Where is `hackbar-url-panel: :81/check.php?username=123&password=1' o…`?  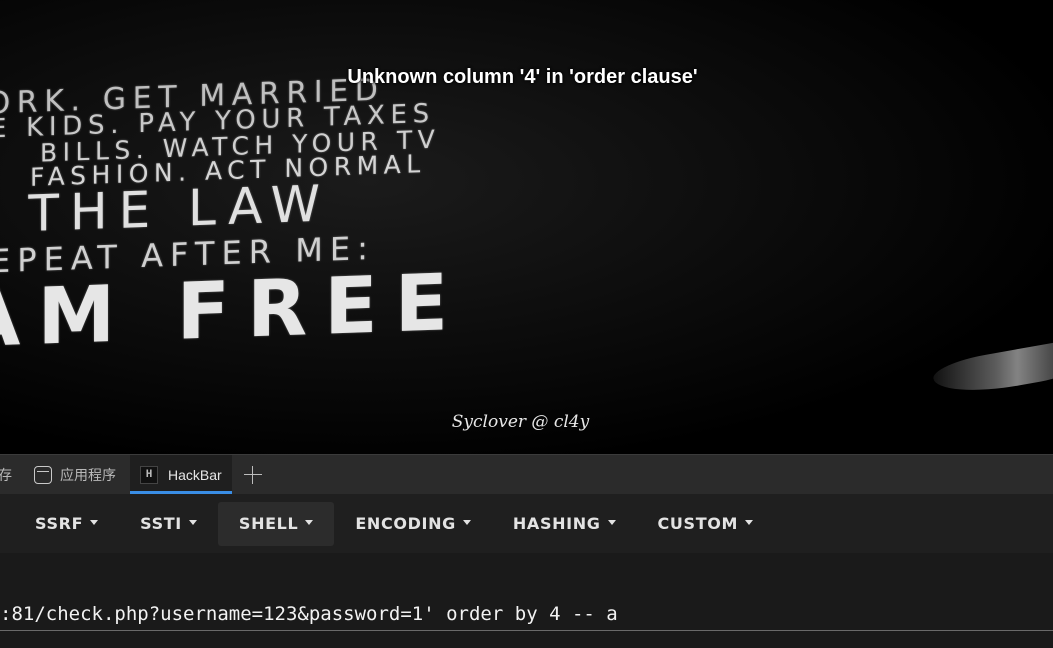
hackbar-url-panel: :81/check.php?username=123&password=1' o… is located at coordinates (526, 600).